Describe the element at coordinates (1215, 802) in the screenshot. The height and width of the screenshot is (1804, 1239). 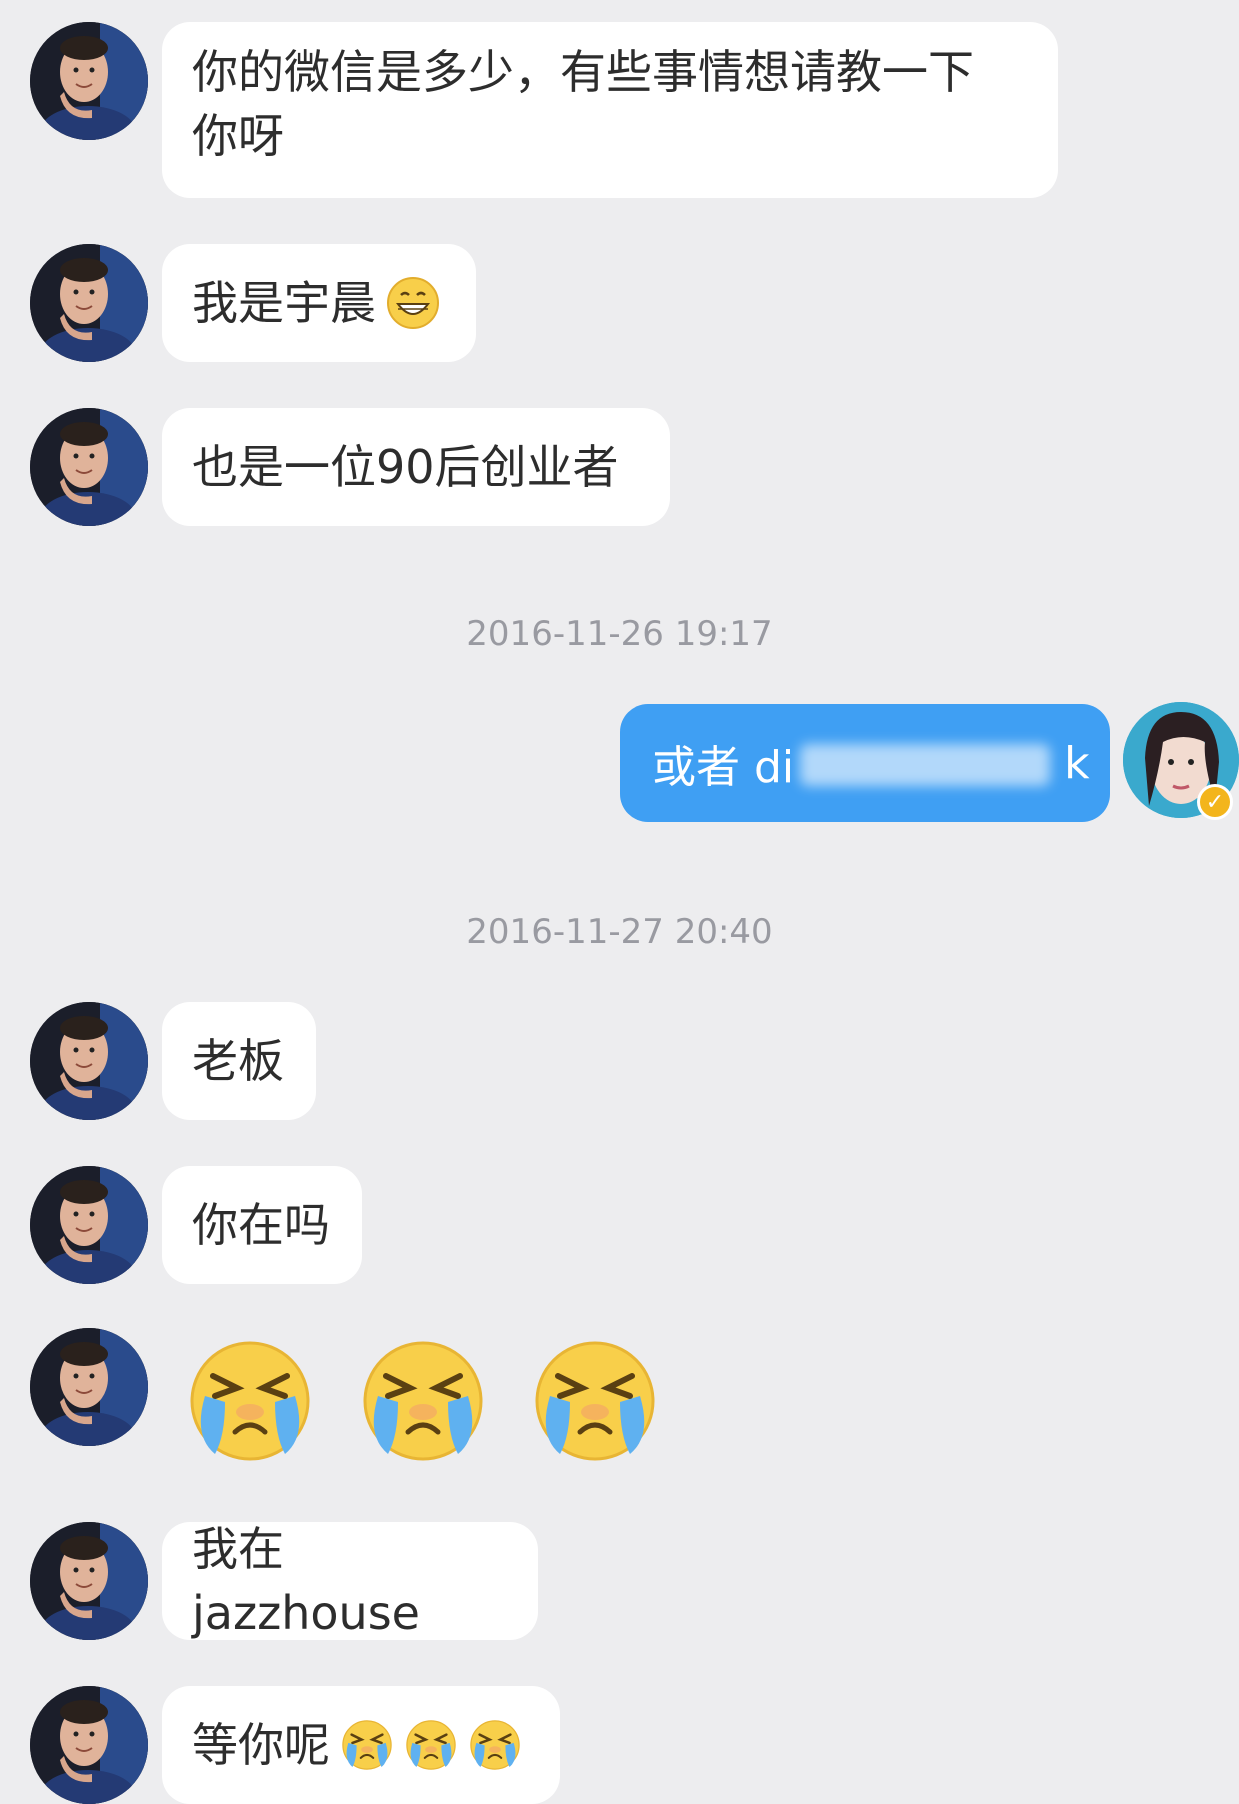
I see `verified-badge-icon: ✓` at that location.